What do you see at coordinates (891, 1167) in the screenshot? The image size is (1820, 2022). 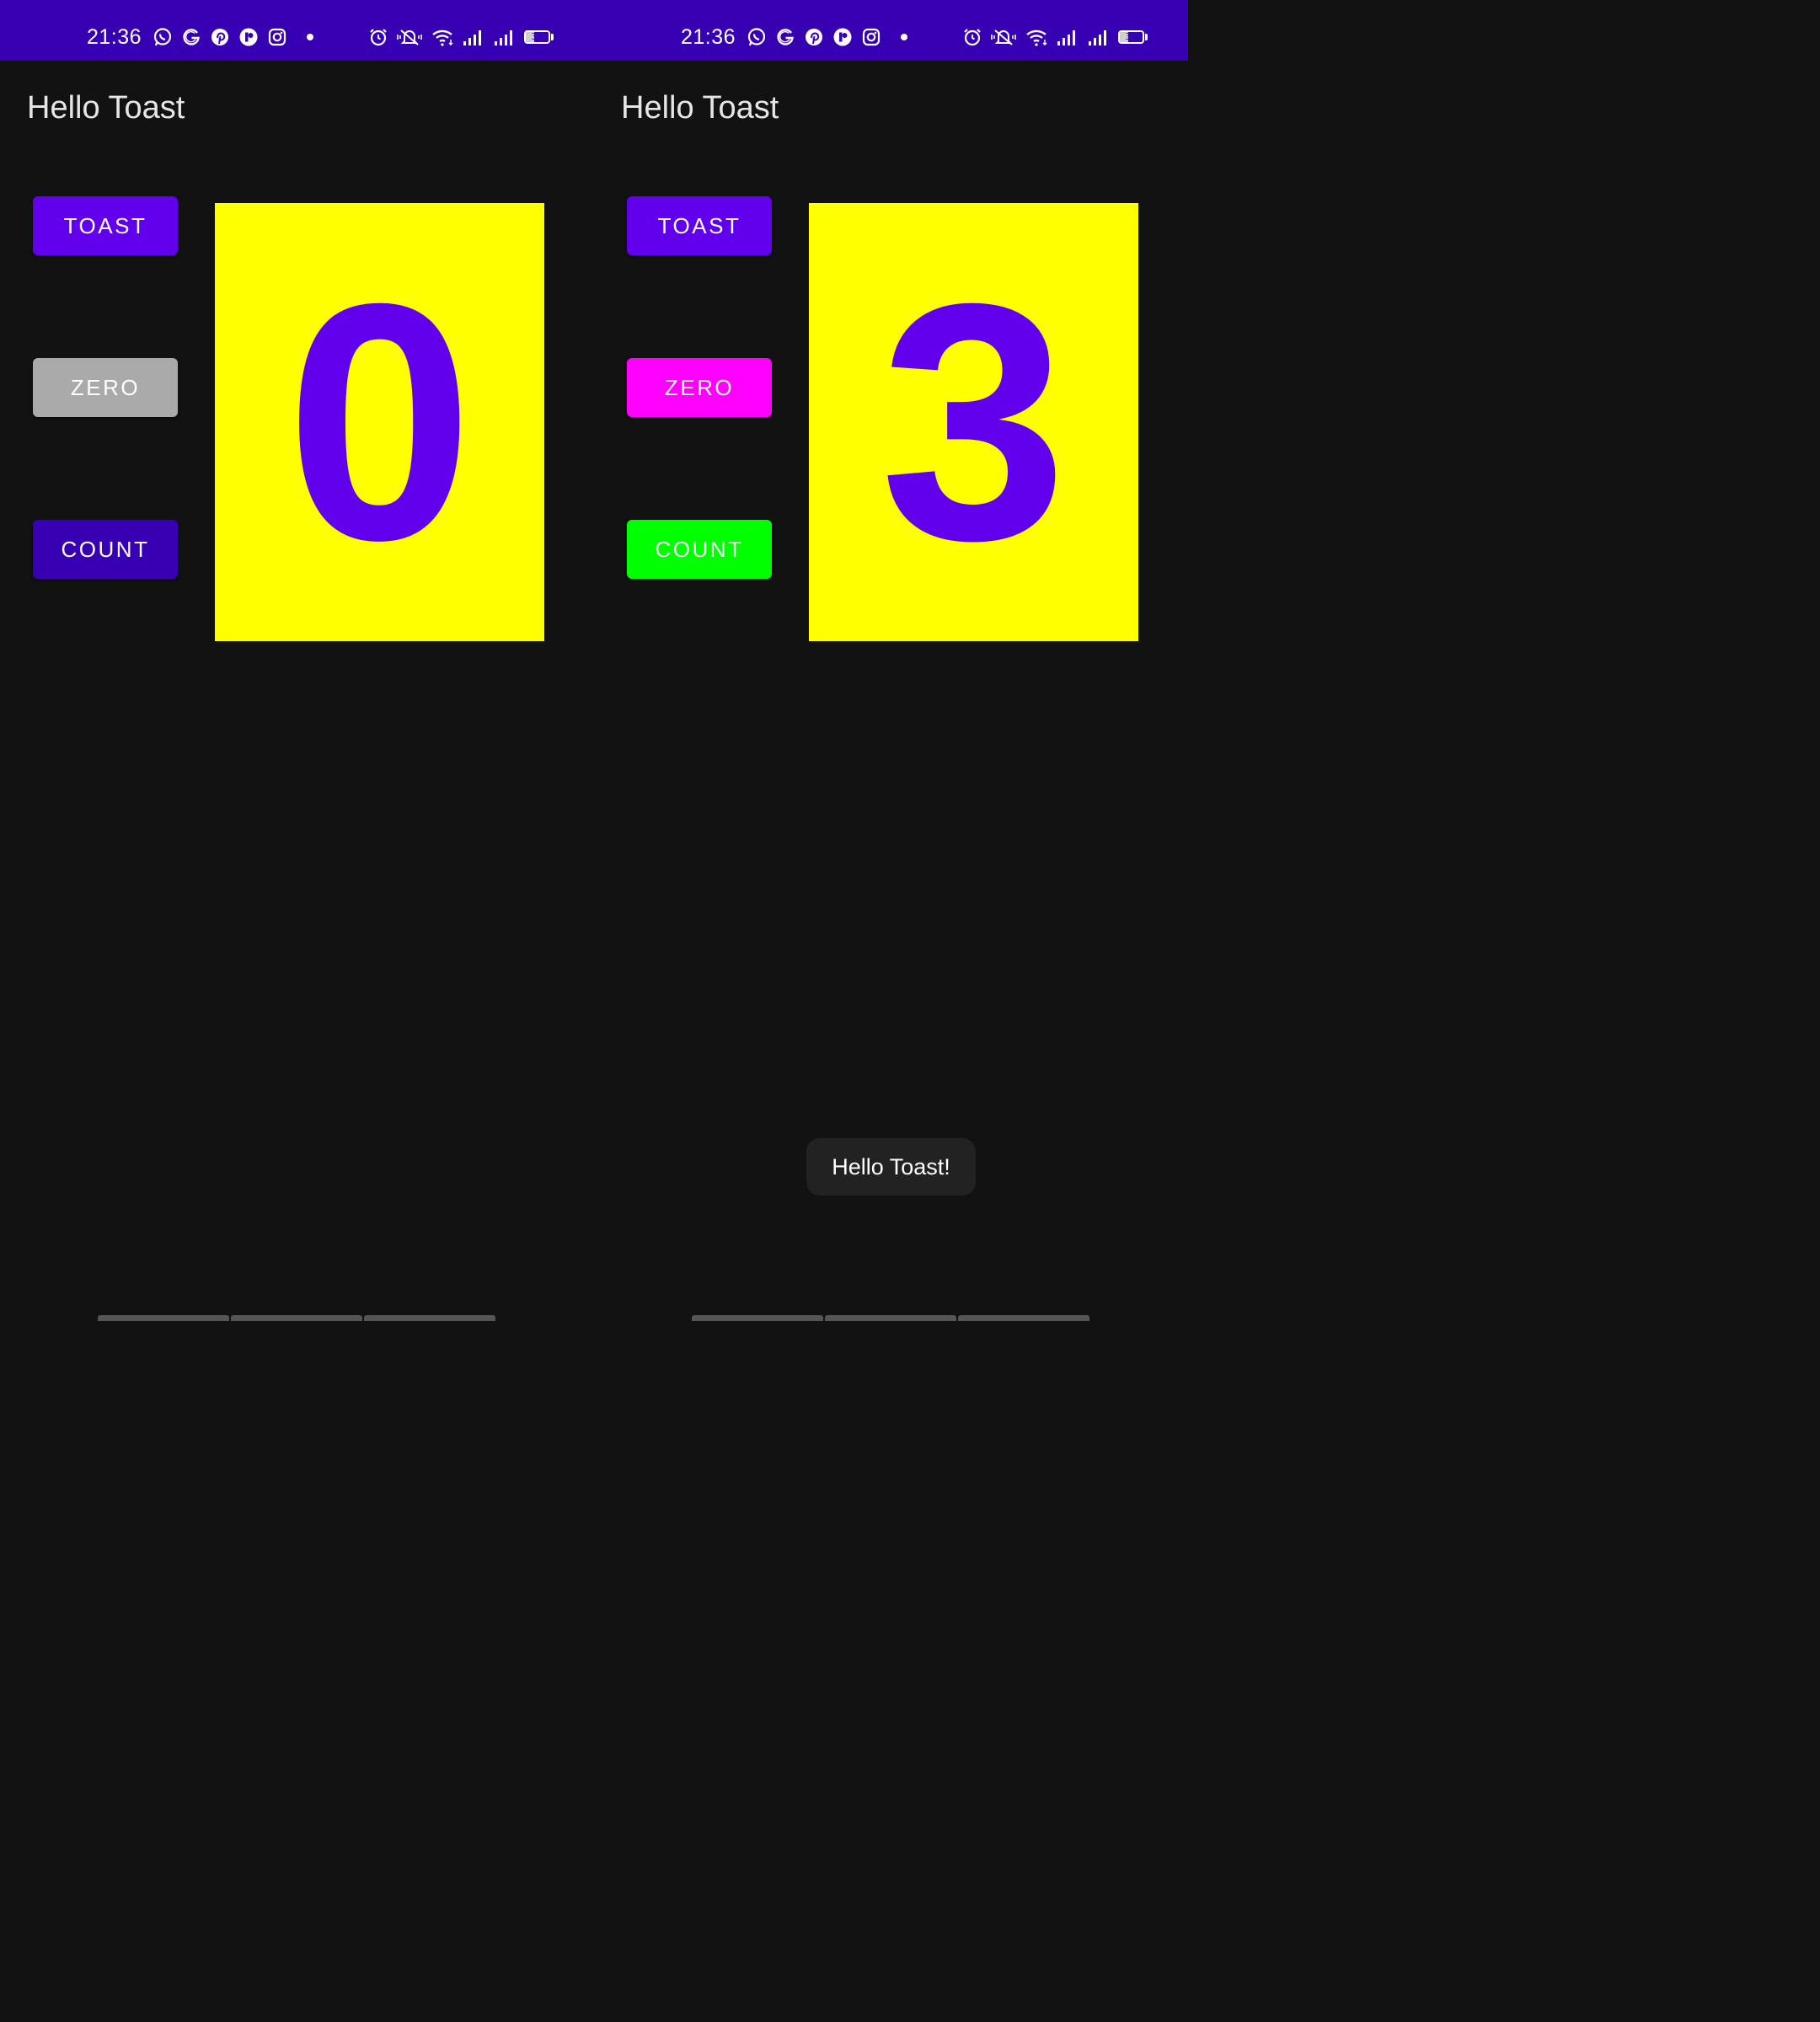 I see `toast-message: Hello Toast!` at bounding box center [891, 1167].